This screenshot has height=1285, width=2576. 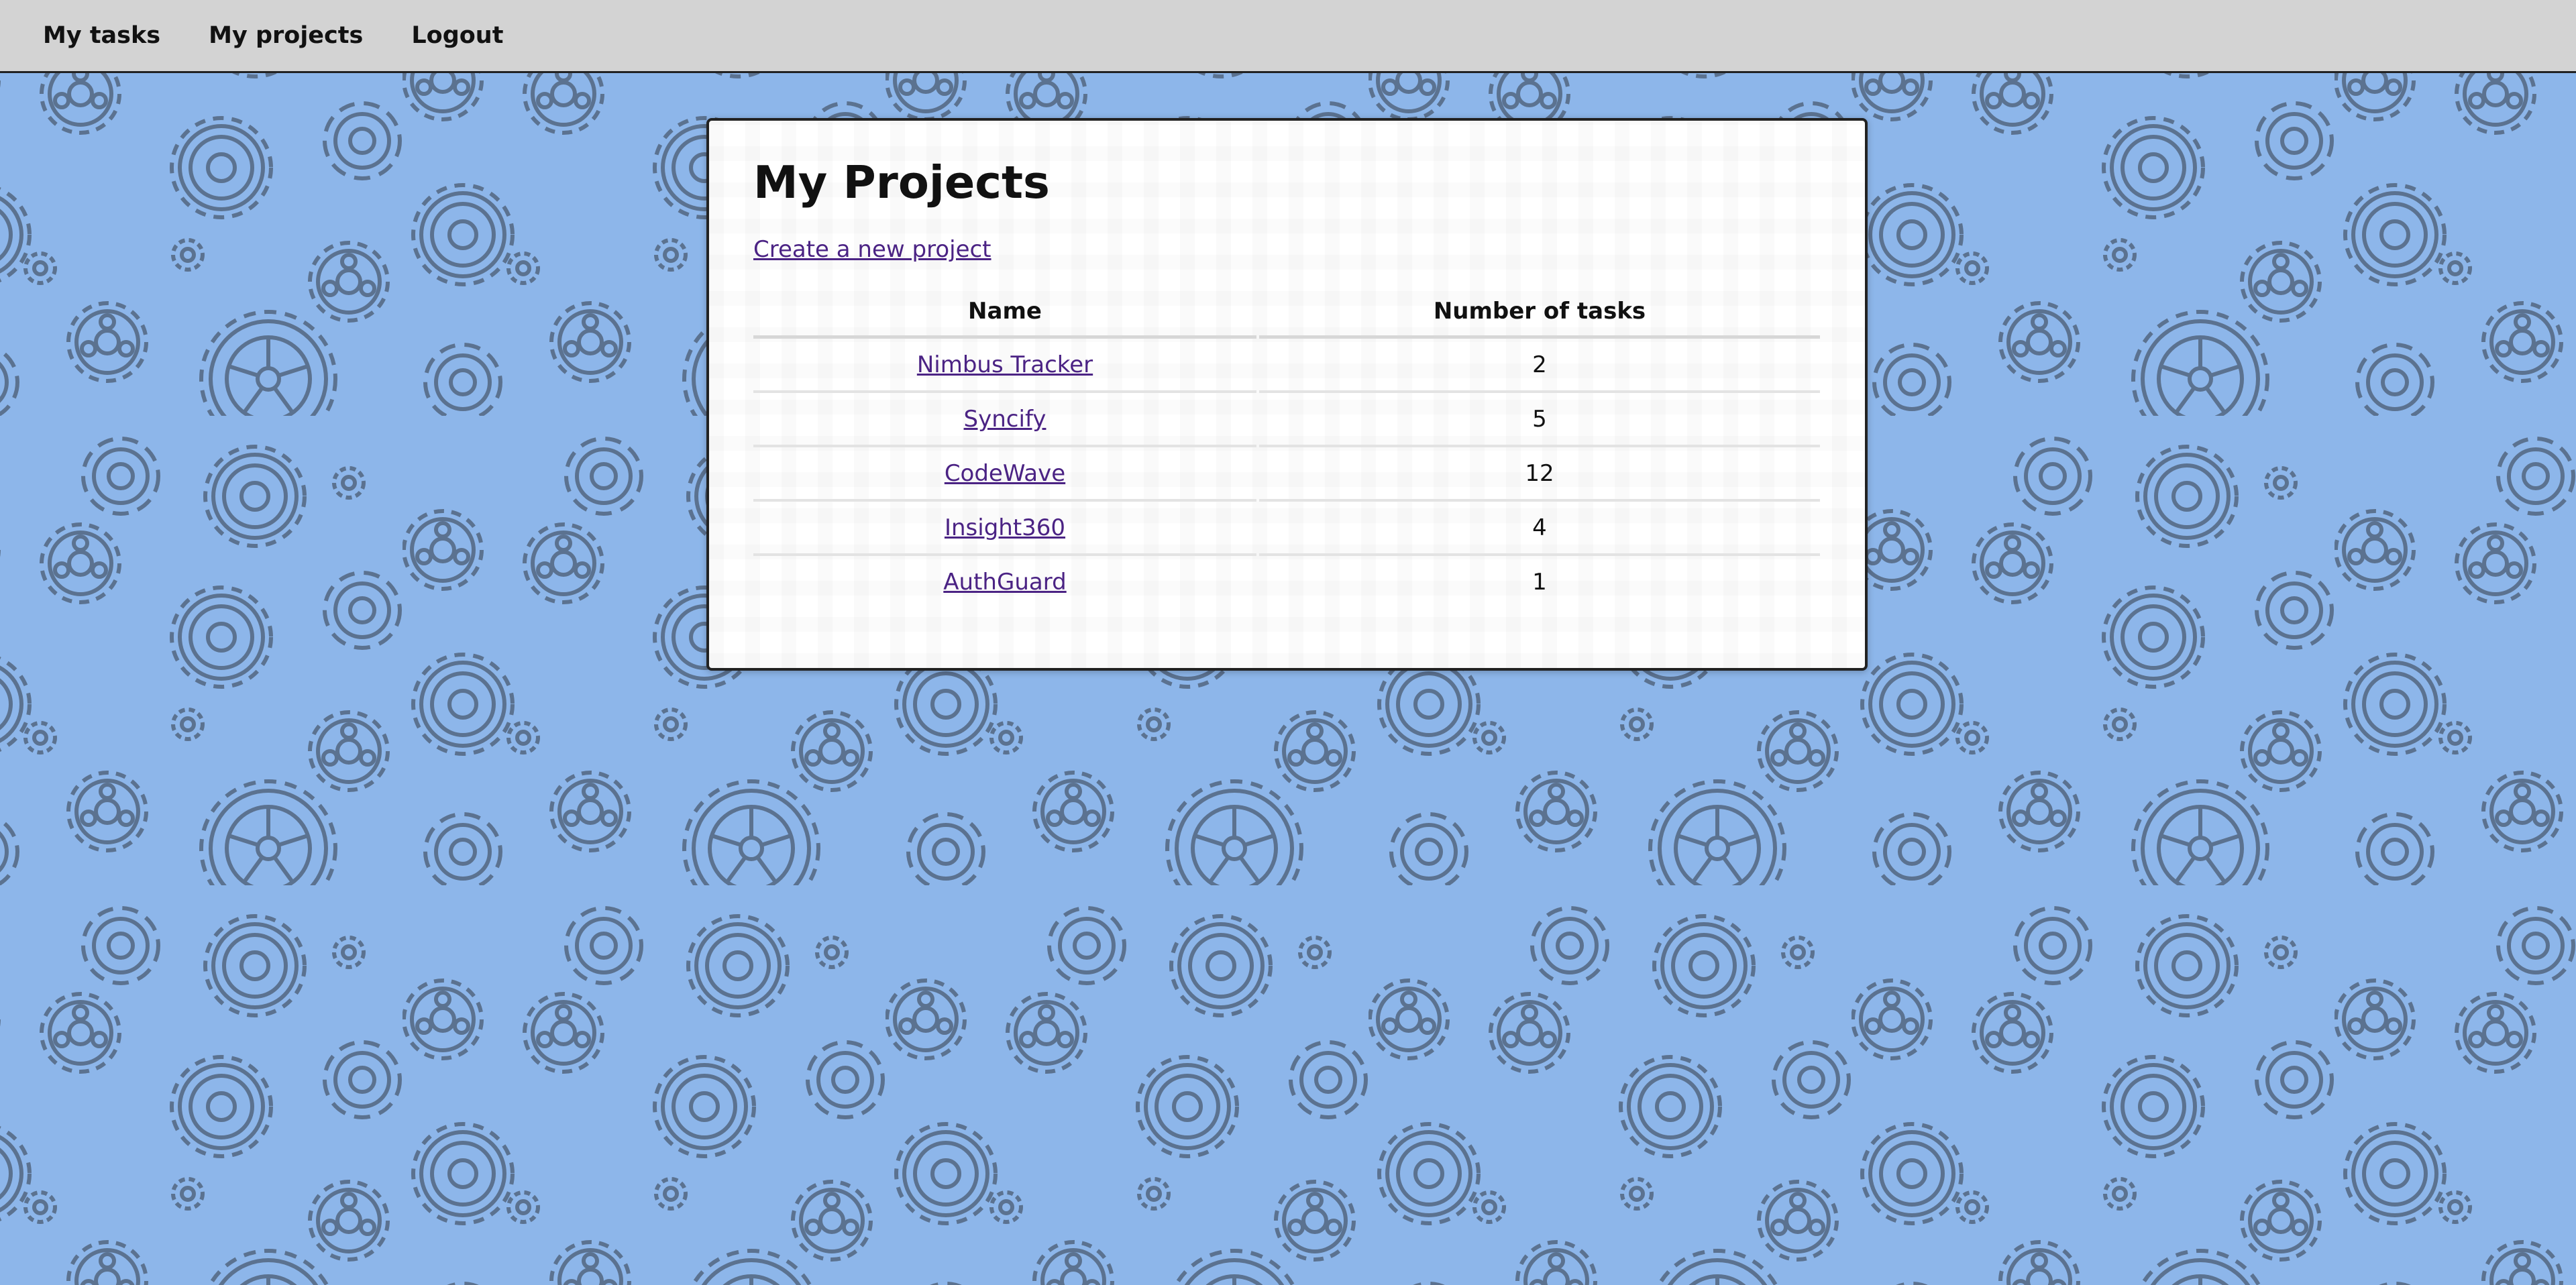 I want to click on create-project-link: Create a new project, so click(x=872, y=249).